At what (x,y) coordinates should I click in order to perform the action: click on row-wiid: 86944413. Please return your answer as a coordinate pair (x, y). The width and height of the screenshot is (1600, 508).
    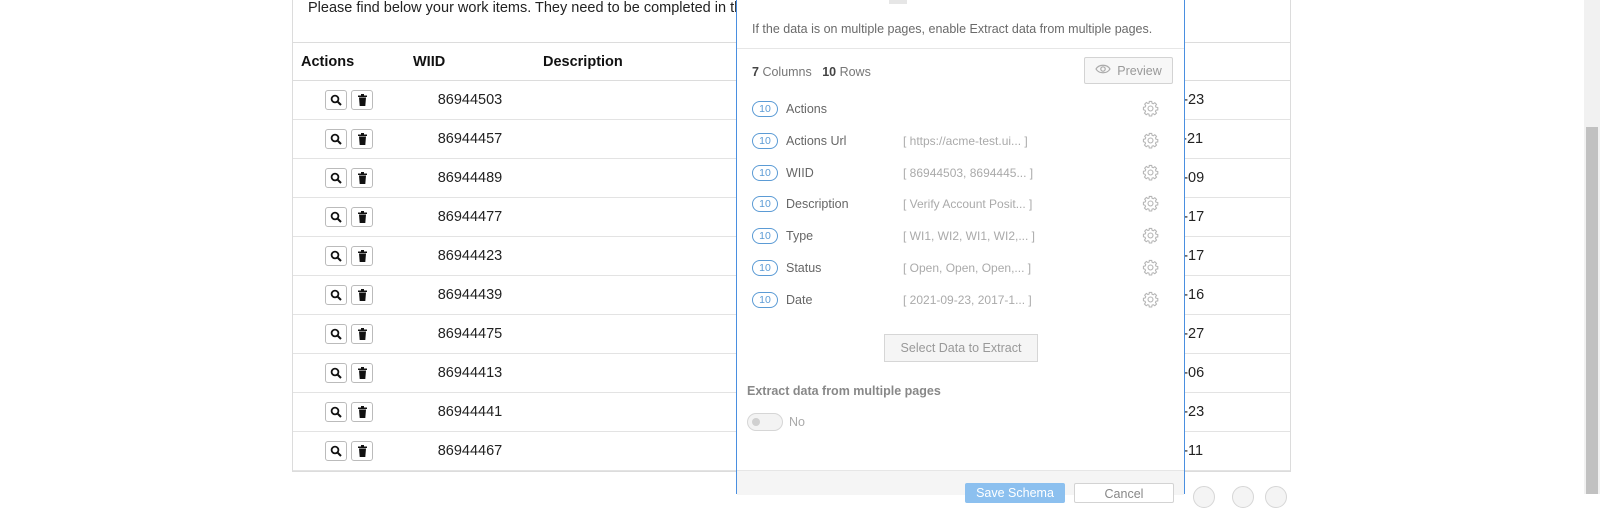
    Looking at the image, I should click on (470, 373).